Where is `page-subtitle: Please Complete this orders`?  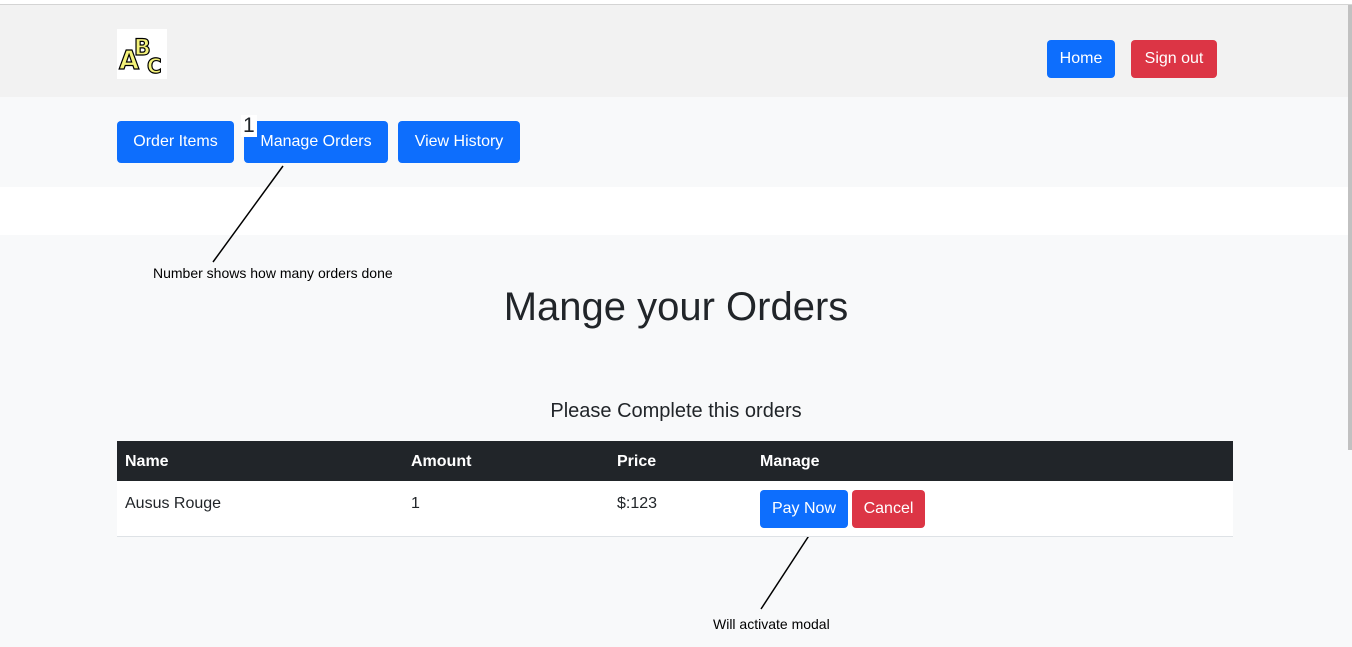
page-subtitle: Please Complete this orders is located at coordinates (676, 411).